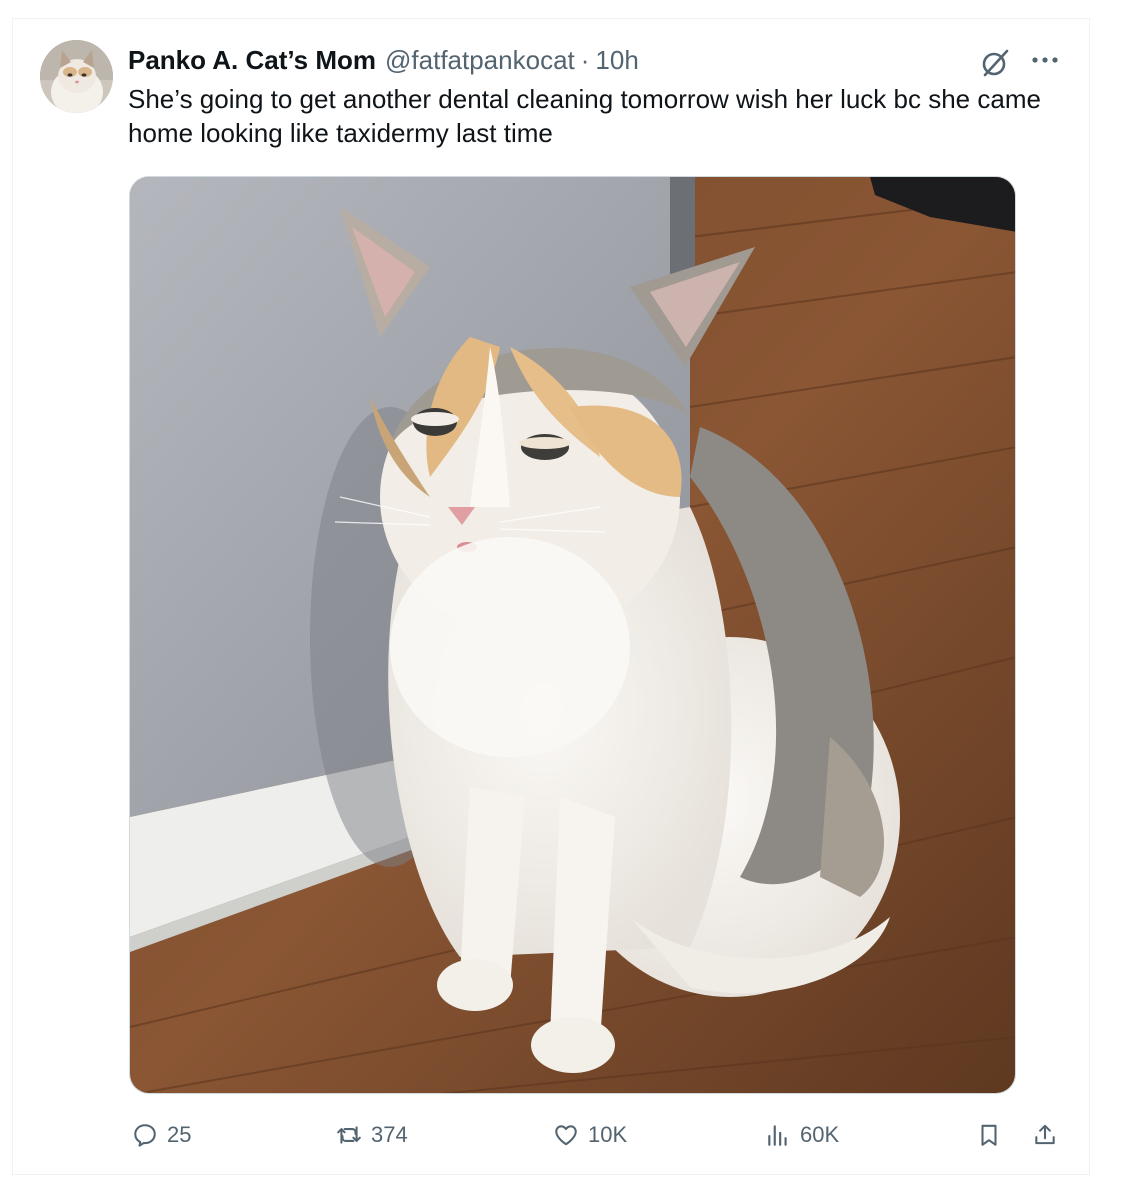 The image size is (1128, 1178). I want to click on repost-count: 374, so click(389, 1134).